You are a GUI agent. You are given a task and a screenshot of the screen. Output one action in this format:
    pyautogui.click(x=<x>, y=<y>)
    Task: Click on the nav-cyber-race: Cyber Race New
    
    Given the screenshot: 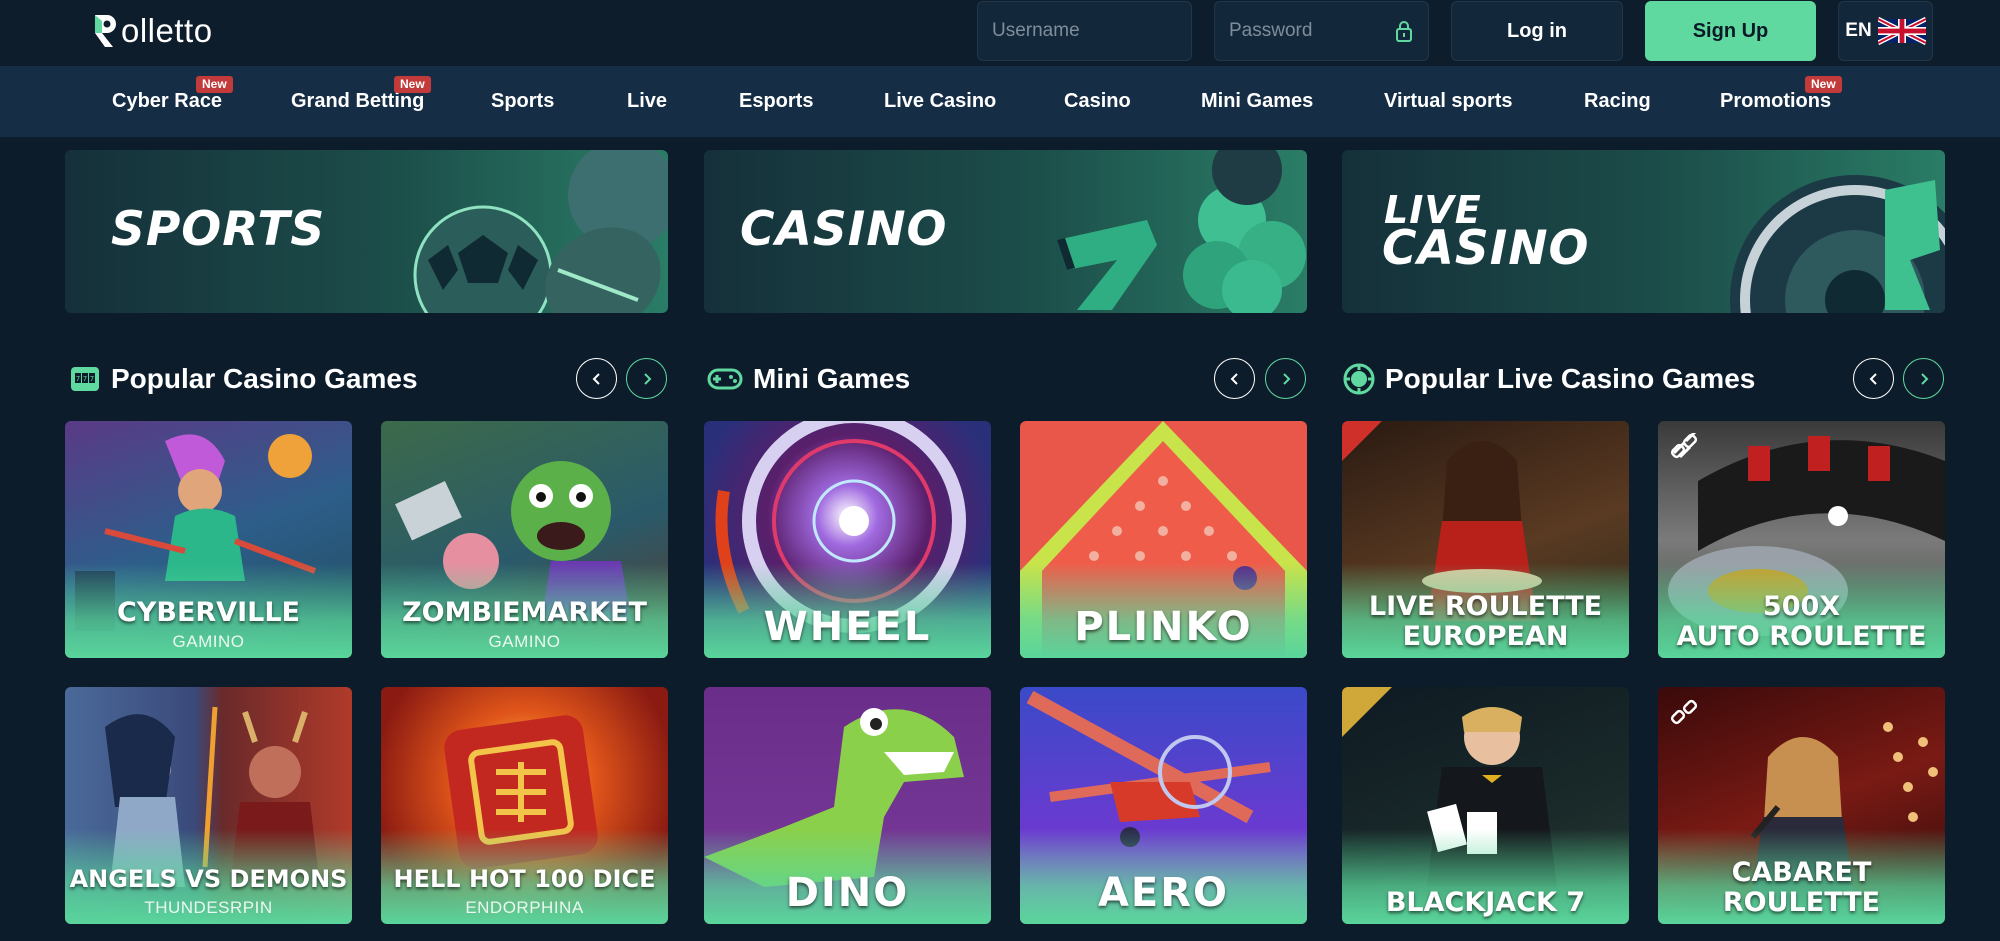 What is the action you would take?
    pyautogui.click(x=172, y=101)
    